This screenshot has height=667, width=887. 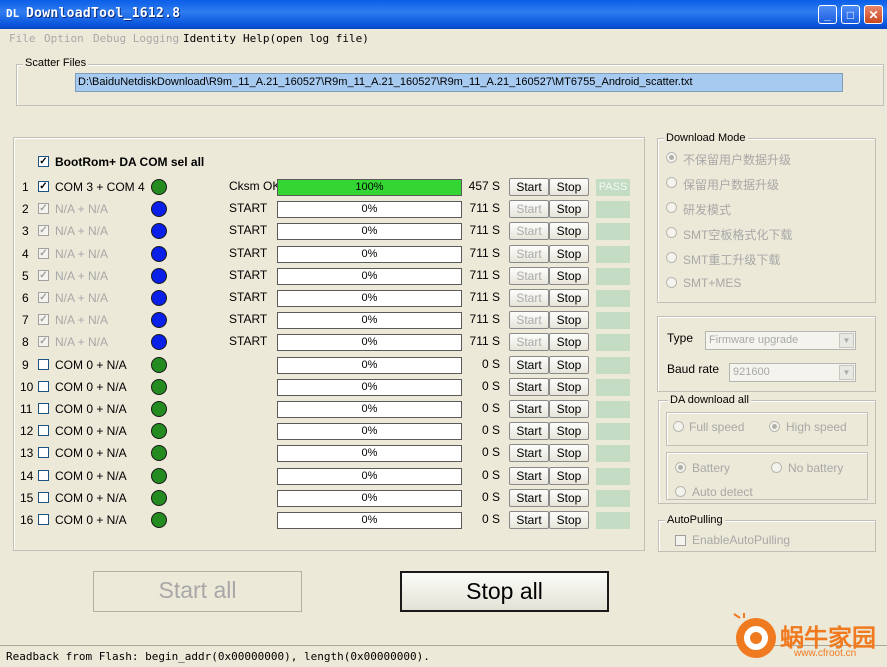 I want to click on enable-autopulling-checkbox, so click(x=680, y=540).